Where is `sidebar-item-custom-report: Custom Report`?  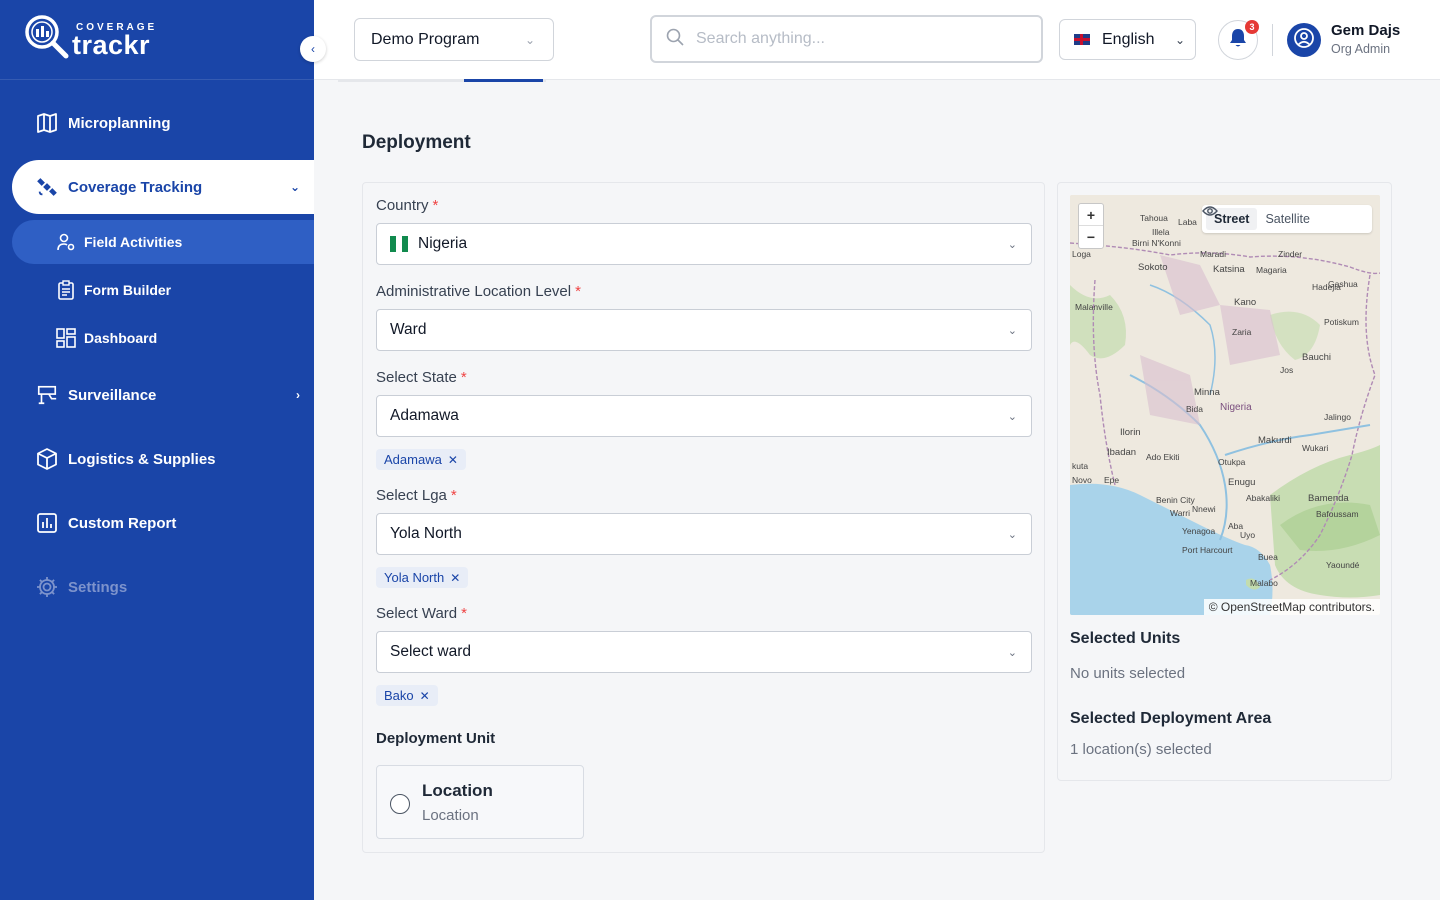
sidebar-item-custom-report: Custom Report is located at coordinates (163, 523).